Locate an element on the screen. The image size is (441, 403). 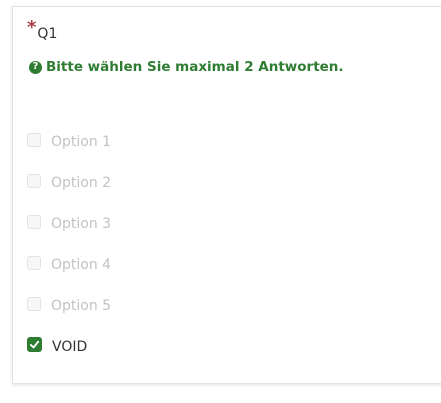
option-5: Option 5 is located at coordinates (69, 305).